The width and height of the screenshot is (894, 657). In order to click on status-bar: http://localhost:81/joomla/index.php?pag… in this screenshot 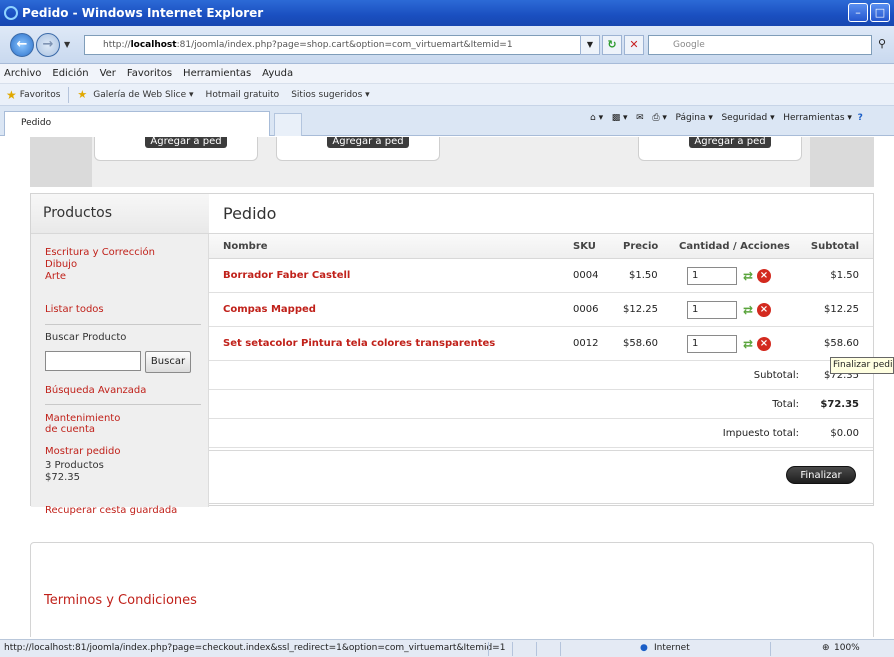, I will do `click(447, 648)`.